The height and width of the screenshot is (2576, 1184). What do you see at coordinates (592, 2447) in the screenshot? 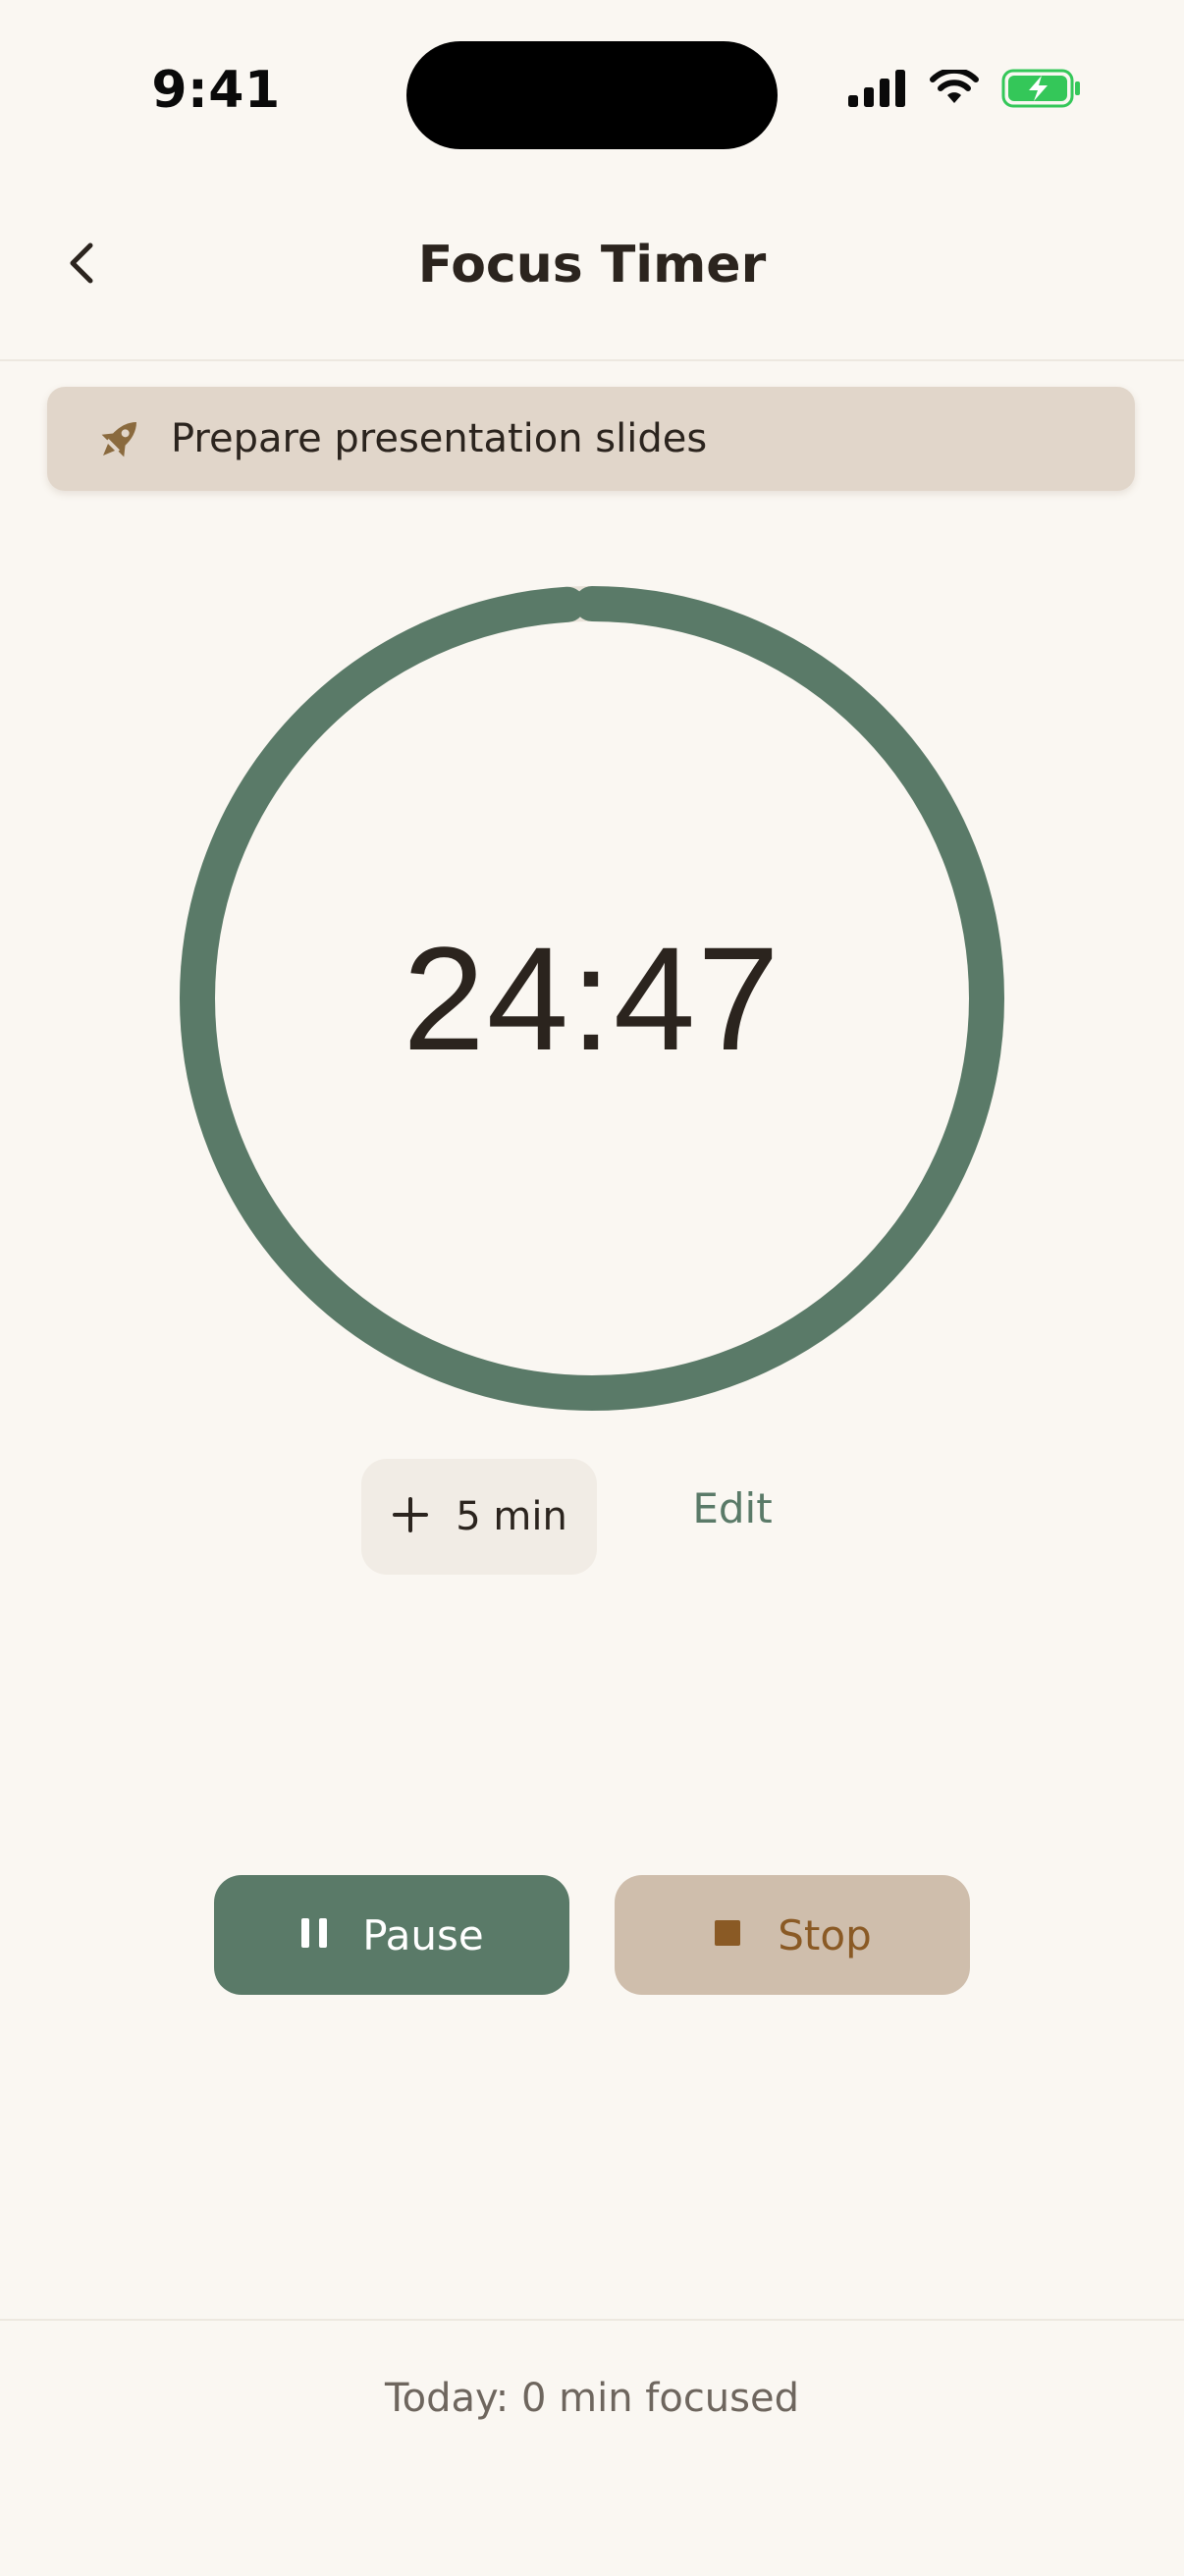
I see `footer: Today: 0 min focused` at bounding box center [592, 2447].